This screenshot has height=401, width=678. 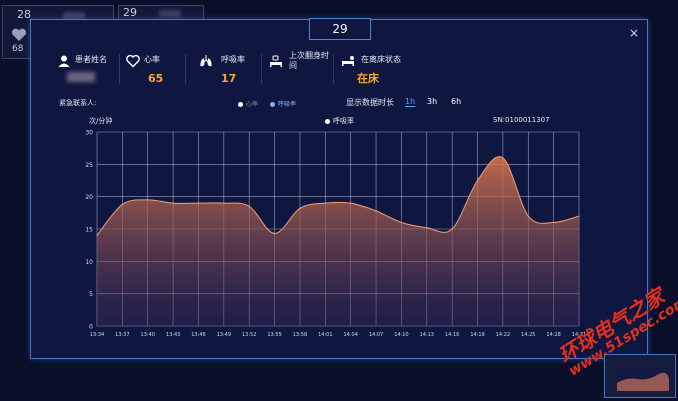 What do you see at coordinates (148, 335) in the screenshot?
I see `x-tick-label: 13:40` at bounding box center [148, 335].